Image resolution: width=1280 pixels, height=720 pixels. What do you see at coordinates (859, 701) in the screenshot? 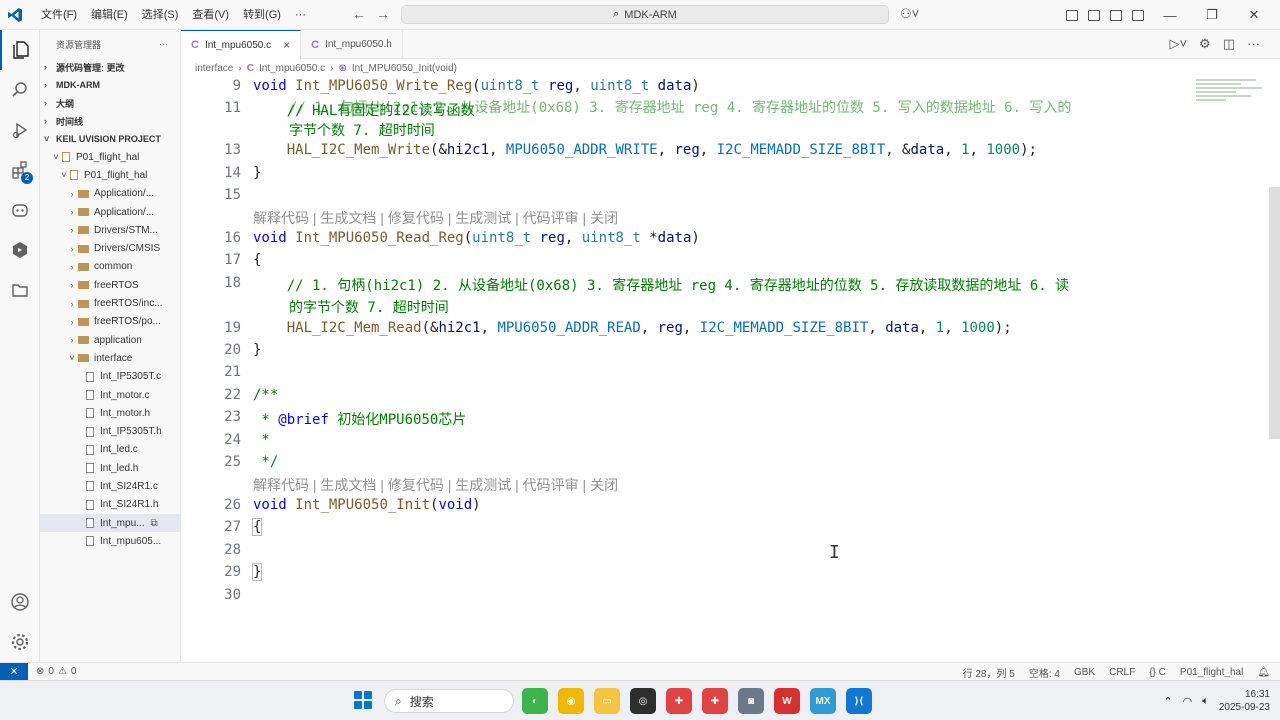
I see `vscode-taskbar-icon: ⟩⟨` at bounding box center [859, 701].